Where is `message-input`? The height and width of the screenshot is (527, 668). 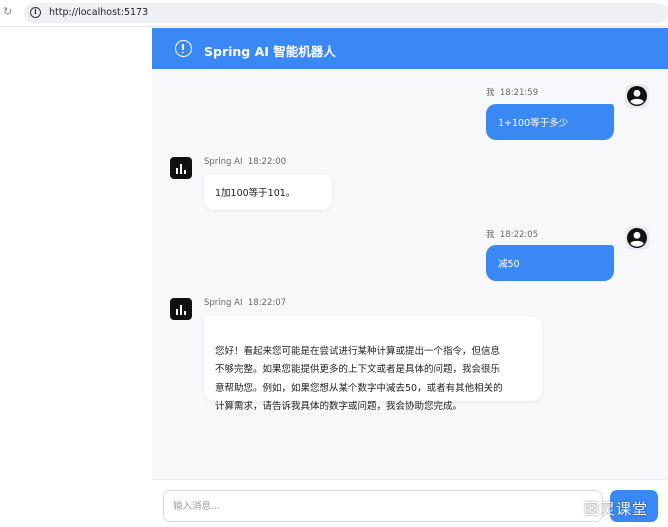 message-input is located at coordinates (383, 506).